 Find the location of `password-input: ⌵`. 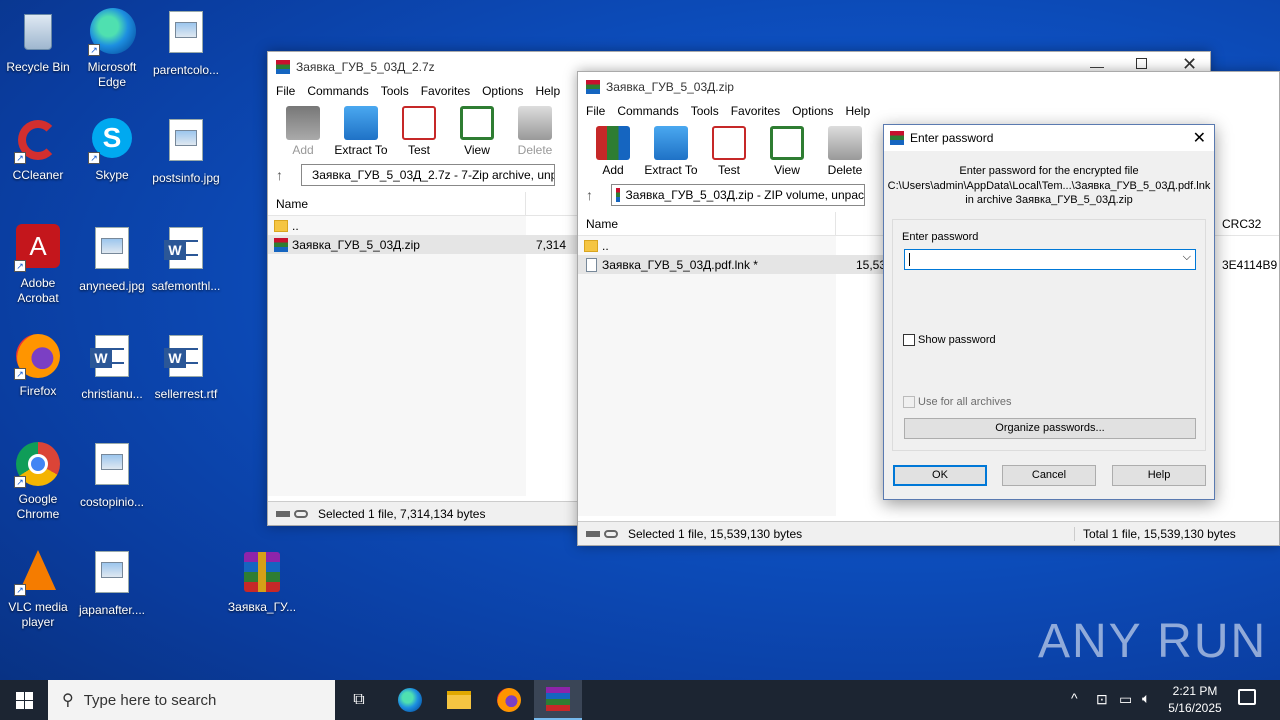

password-input: ⌵ is located at coordinates (1050, 259).